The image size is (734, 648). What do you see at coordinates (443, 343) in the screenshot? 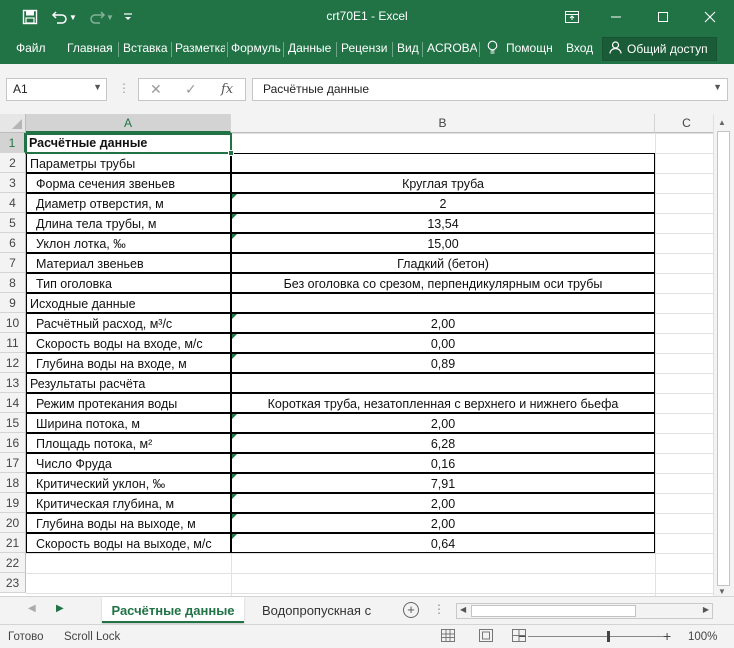
I see `cell-b11: 0,00` at bounding box center [443, 343].